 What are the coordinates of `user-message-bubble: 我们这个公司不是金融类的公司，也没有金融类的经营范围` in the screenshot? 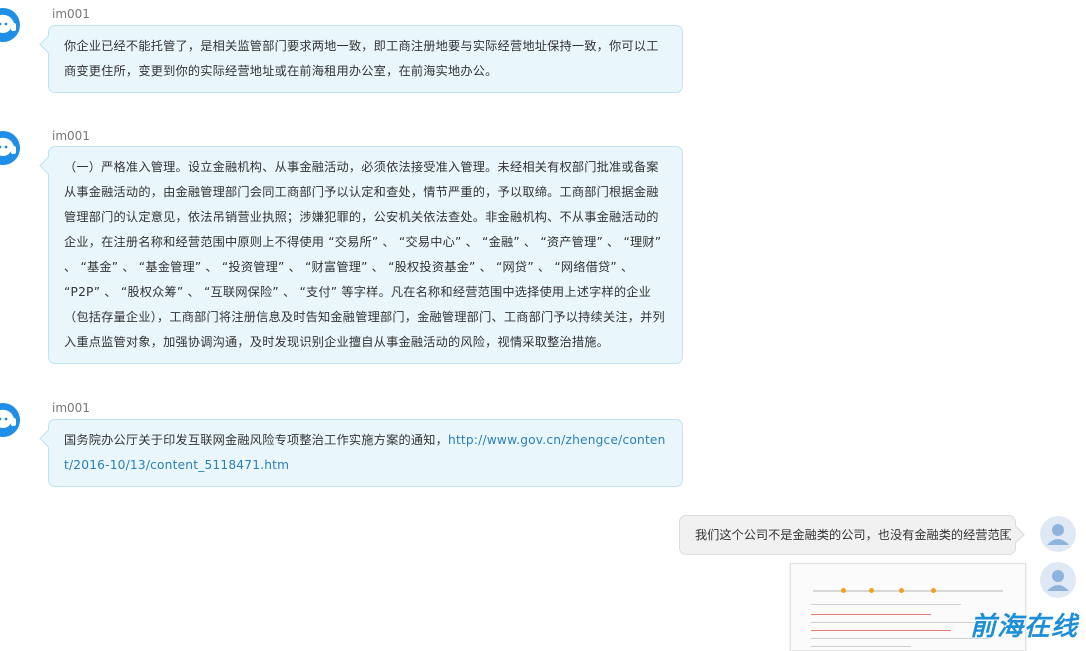 It's located at (847, 535).